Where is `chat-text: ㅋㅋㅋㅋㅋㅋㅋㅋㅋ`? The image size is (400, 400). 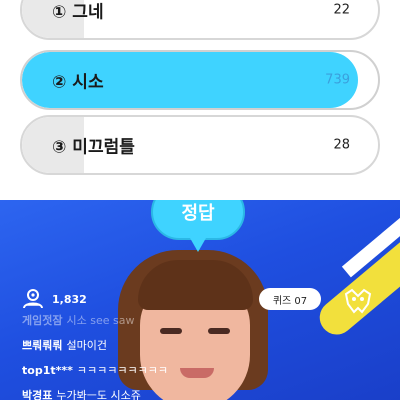 chat-text: ㅋㅋㅋㅋㅋㅋㅋㅋㅋ is located at coordinates (122, 370).